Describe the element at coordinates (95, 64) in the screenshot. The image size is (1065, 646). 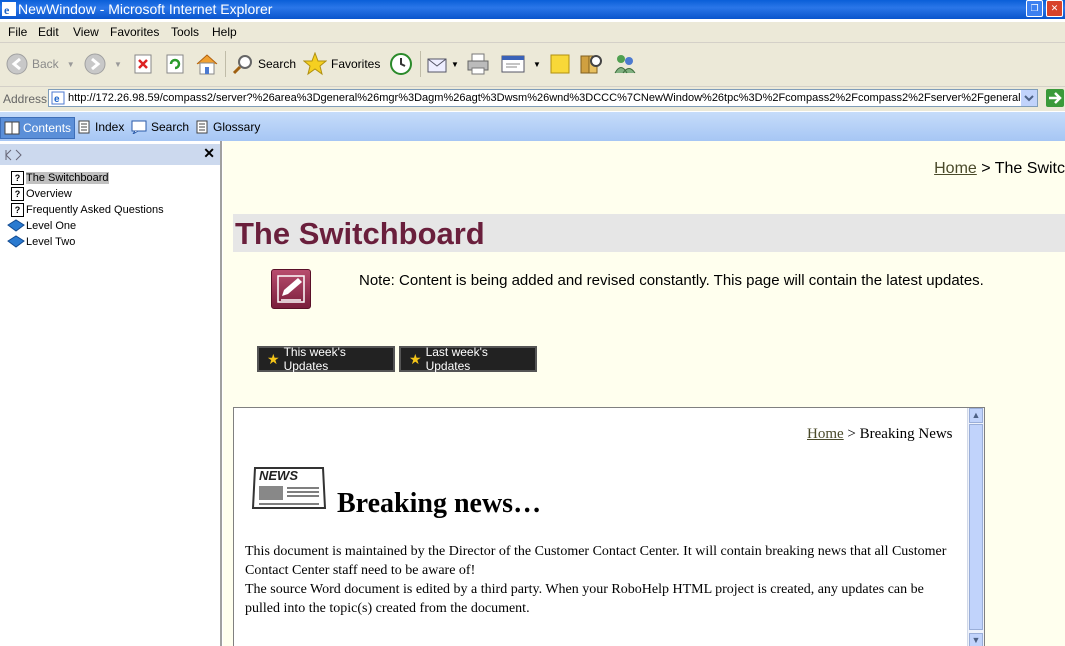
I see `forward-arrow-icon` at that location.